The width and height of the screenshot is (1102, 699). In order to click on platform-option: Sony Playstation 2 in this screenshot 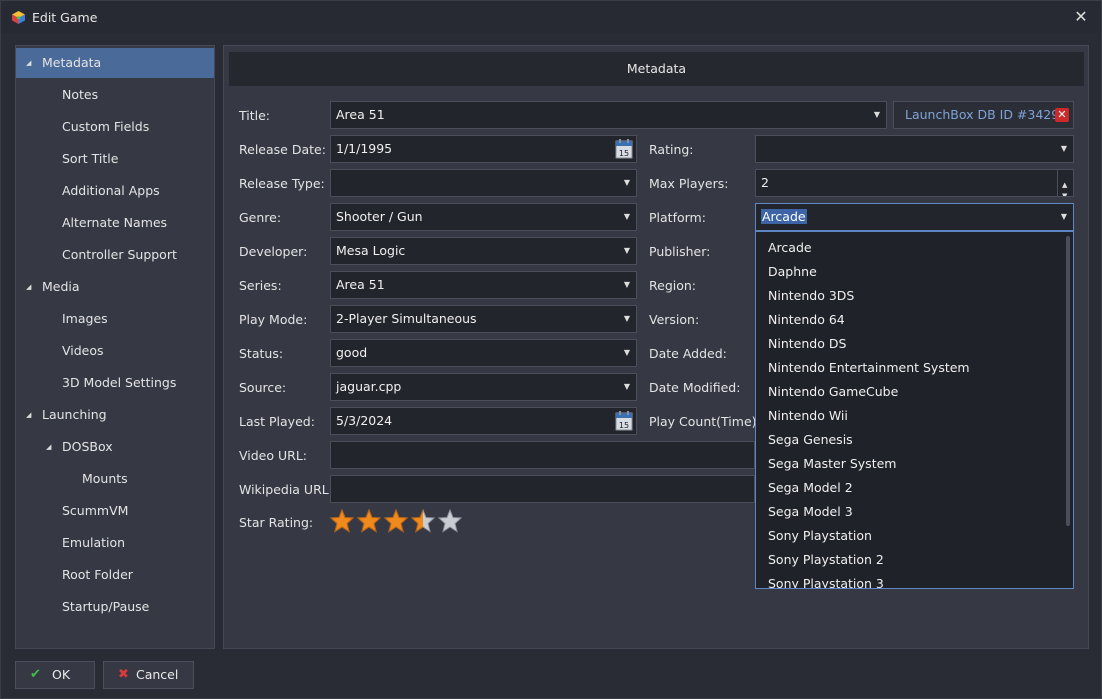, I will do `click(826, 560)`.